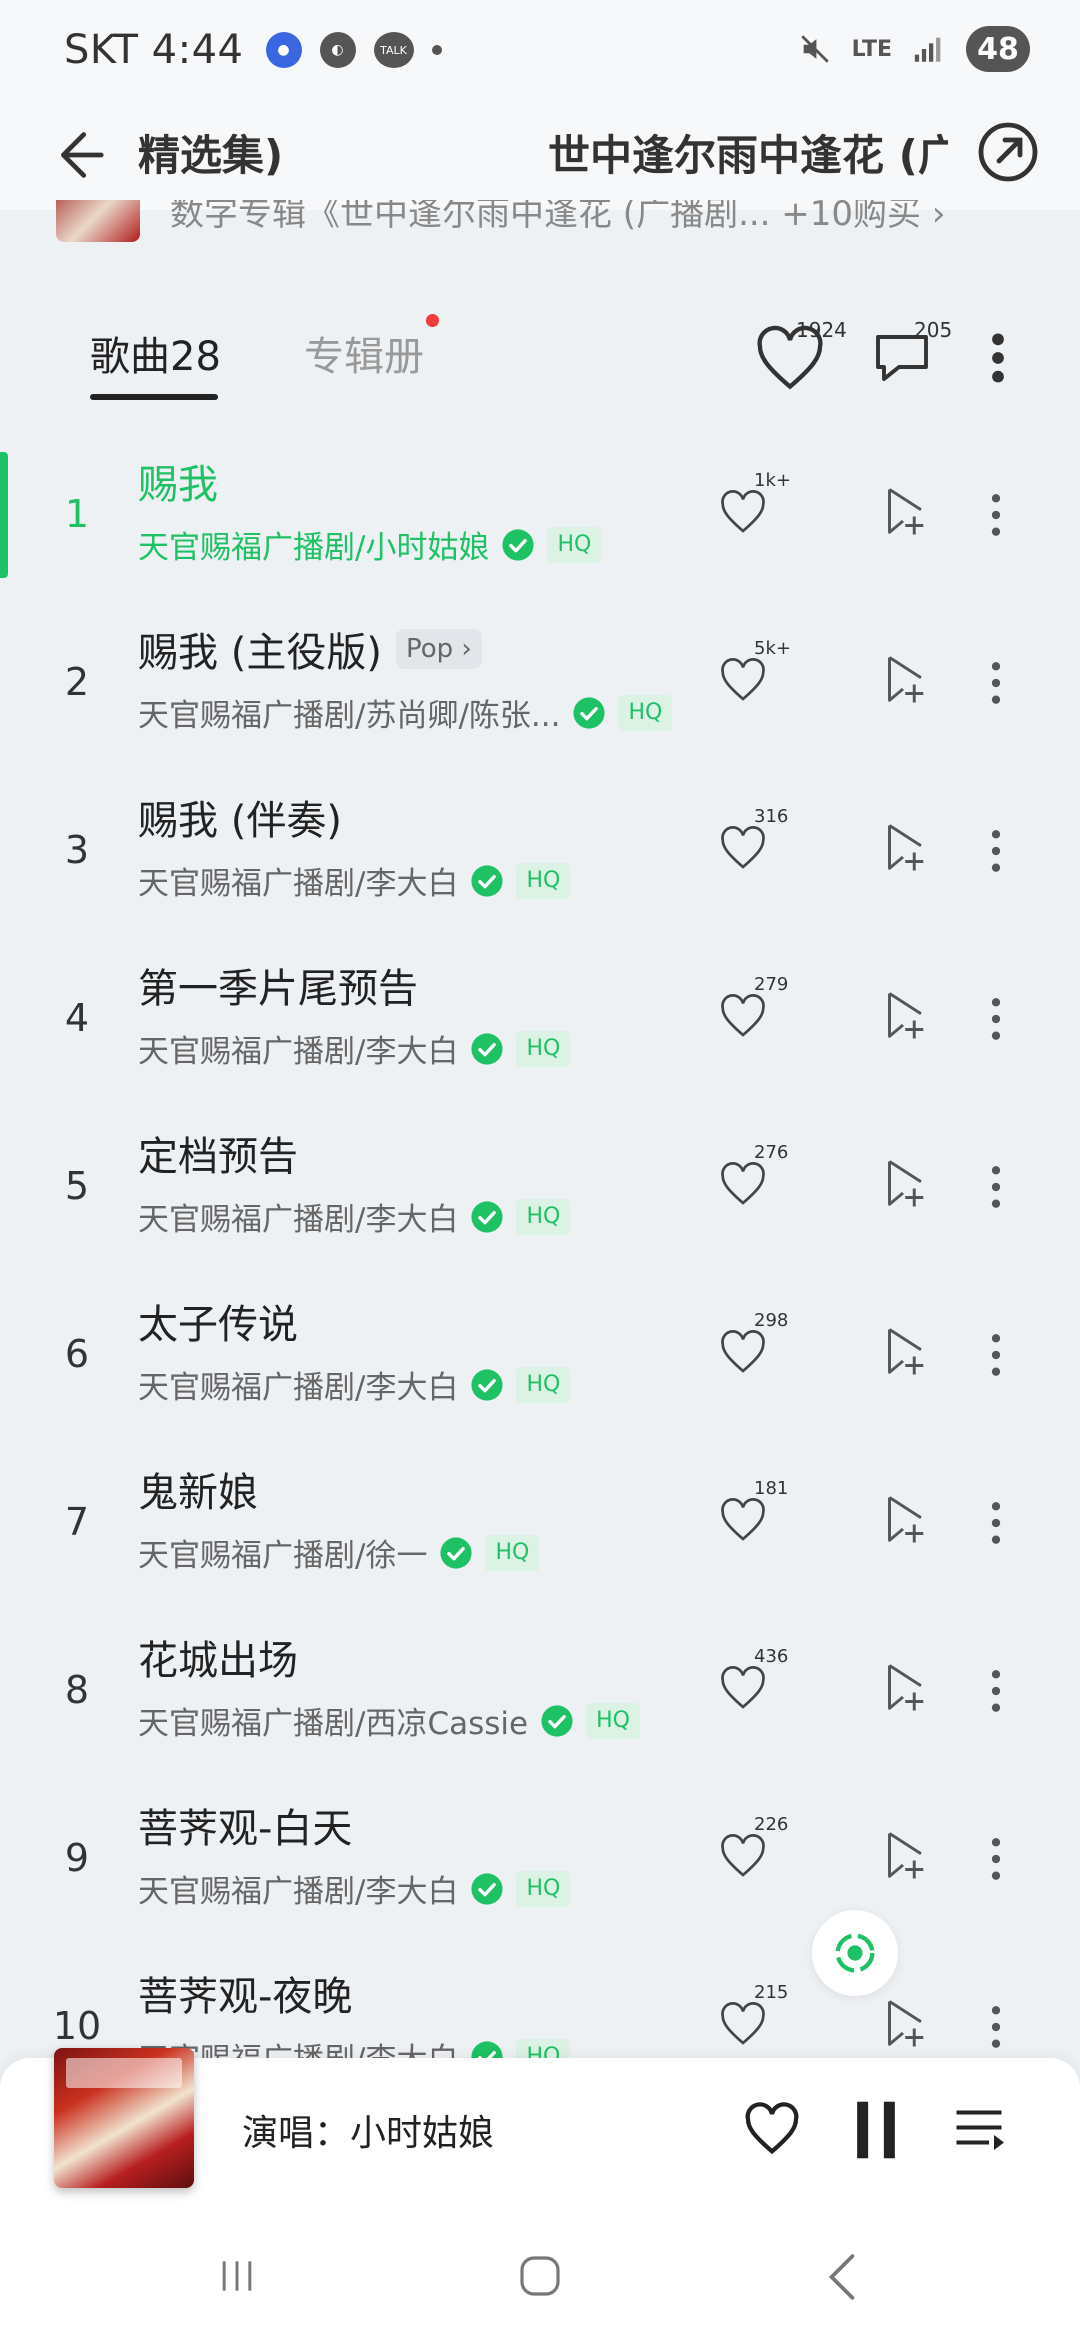 The image size is (1080, 2340). What do you see at coordinates (438, 649) in the screenshot?
I see `genre-tag: Pop ›` at bounding box center [438, 649].